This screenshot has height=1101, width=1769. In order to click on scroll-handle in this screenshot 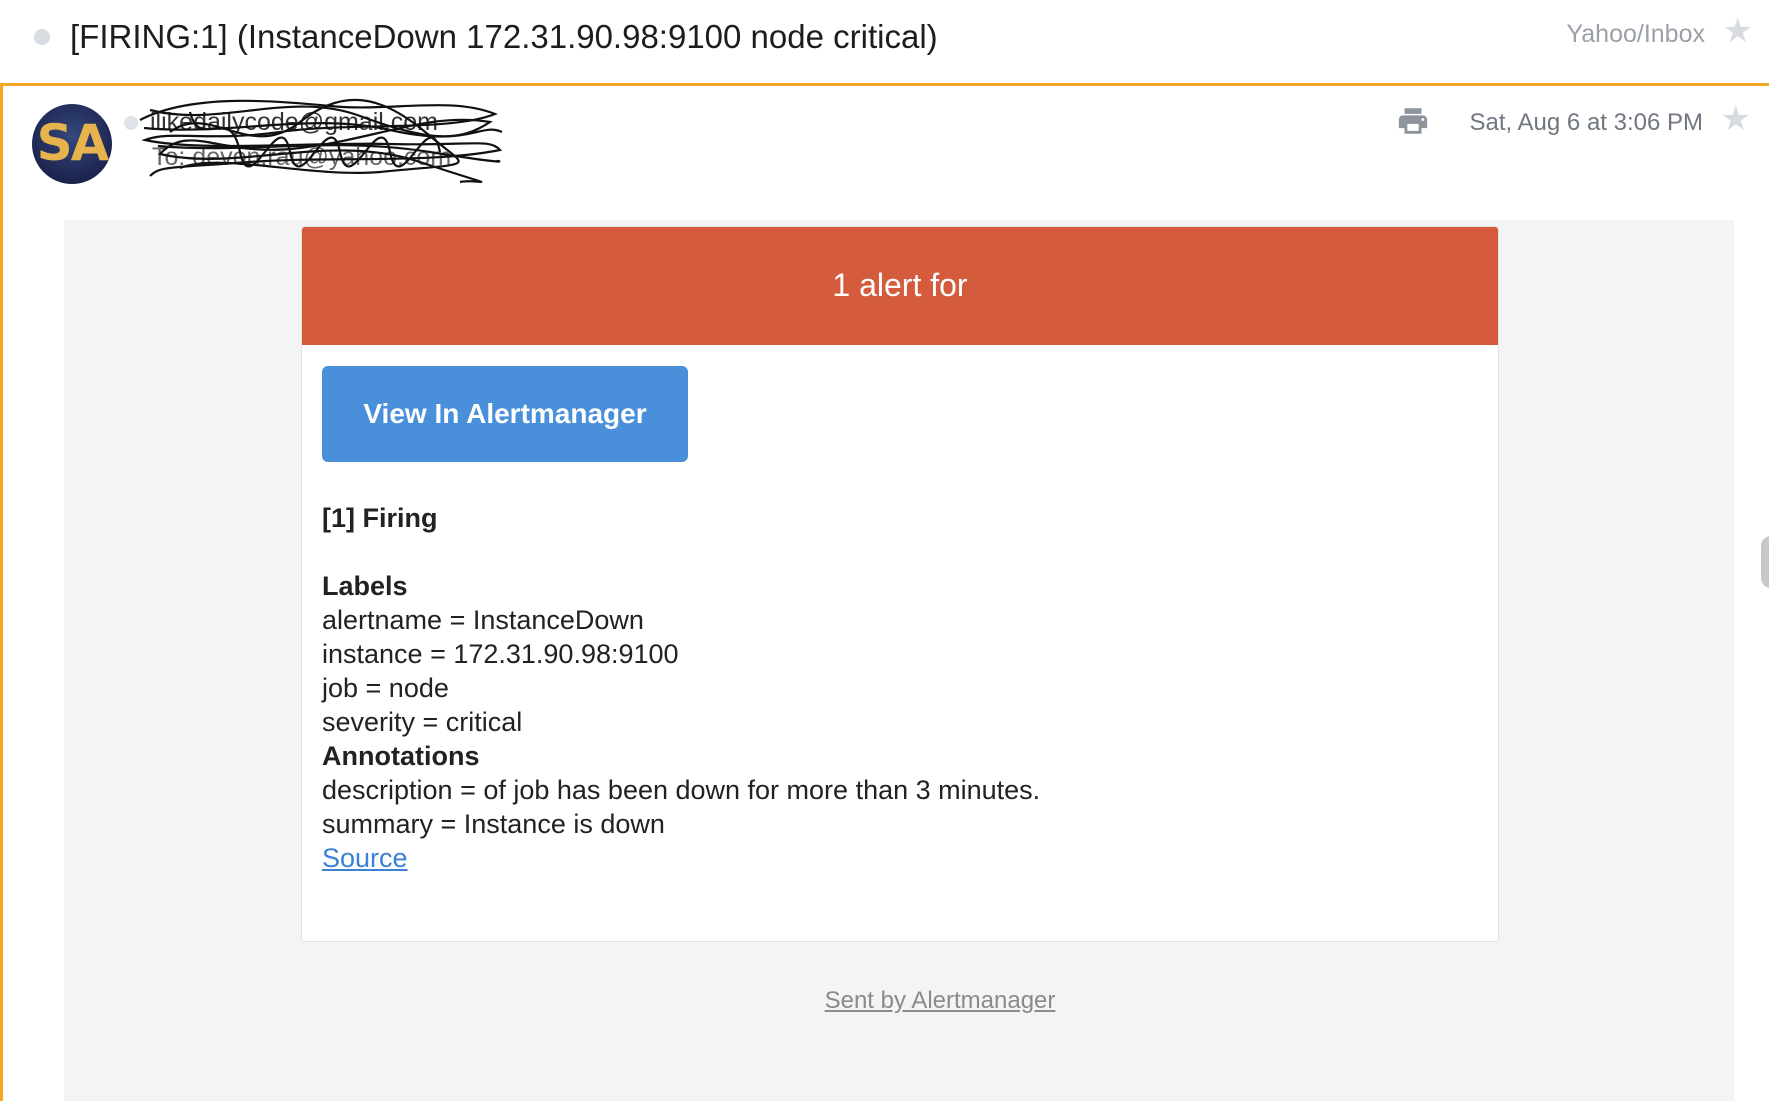, I will do `click(1765, 562)`.